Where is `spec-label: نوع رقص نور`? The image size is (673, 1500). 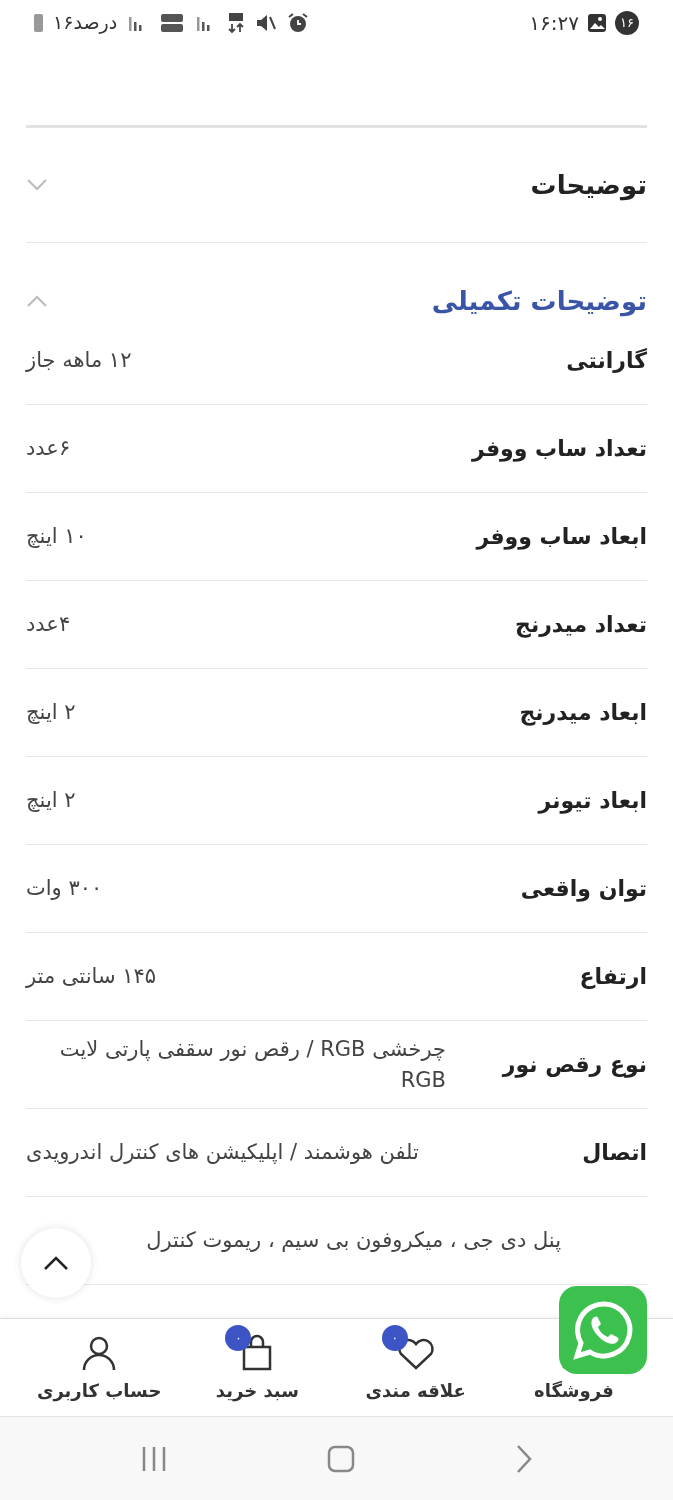 spec-label: نوع رقص نور is located at coordinates (574, 1065).